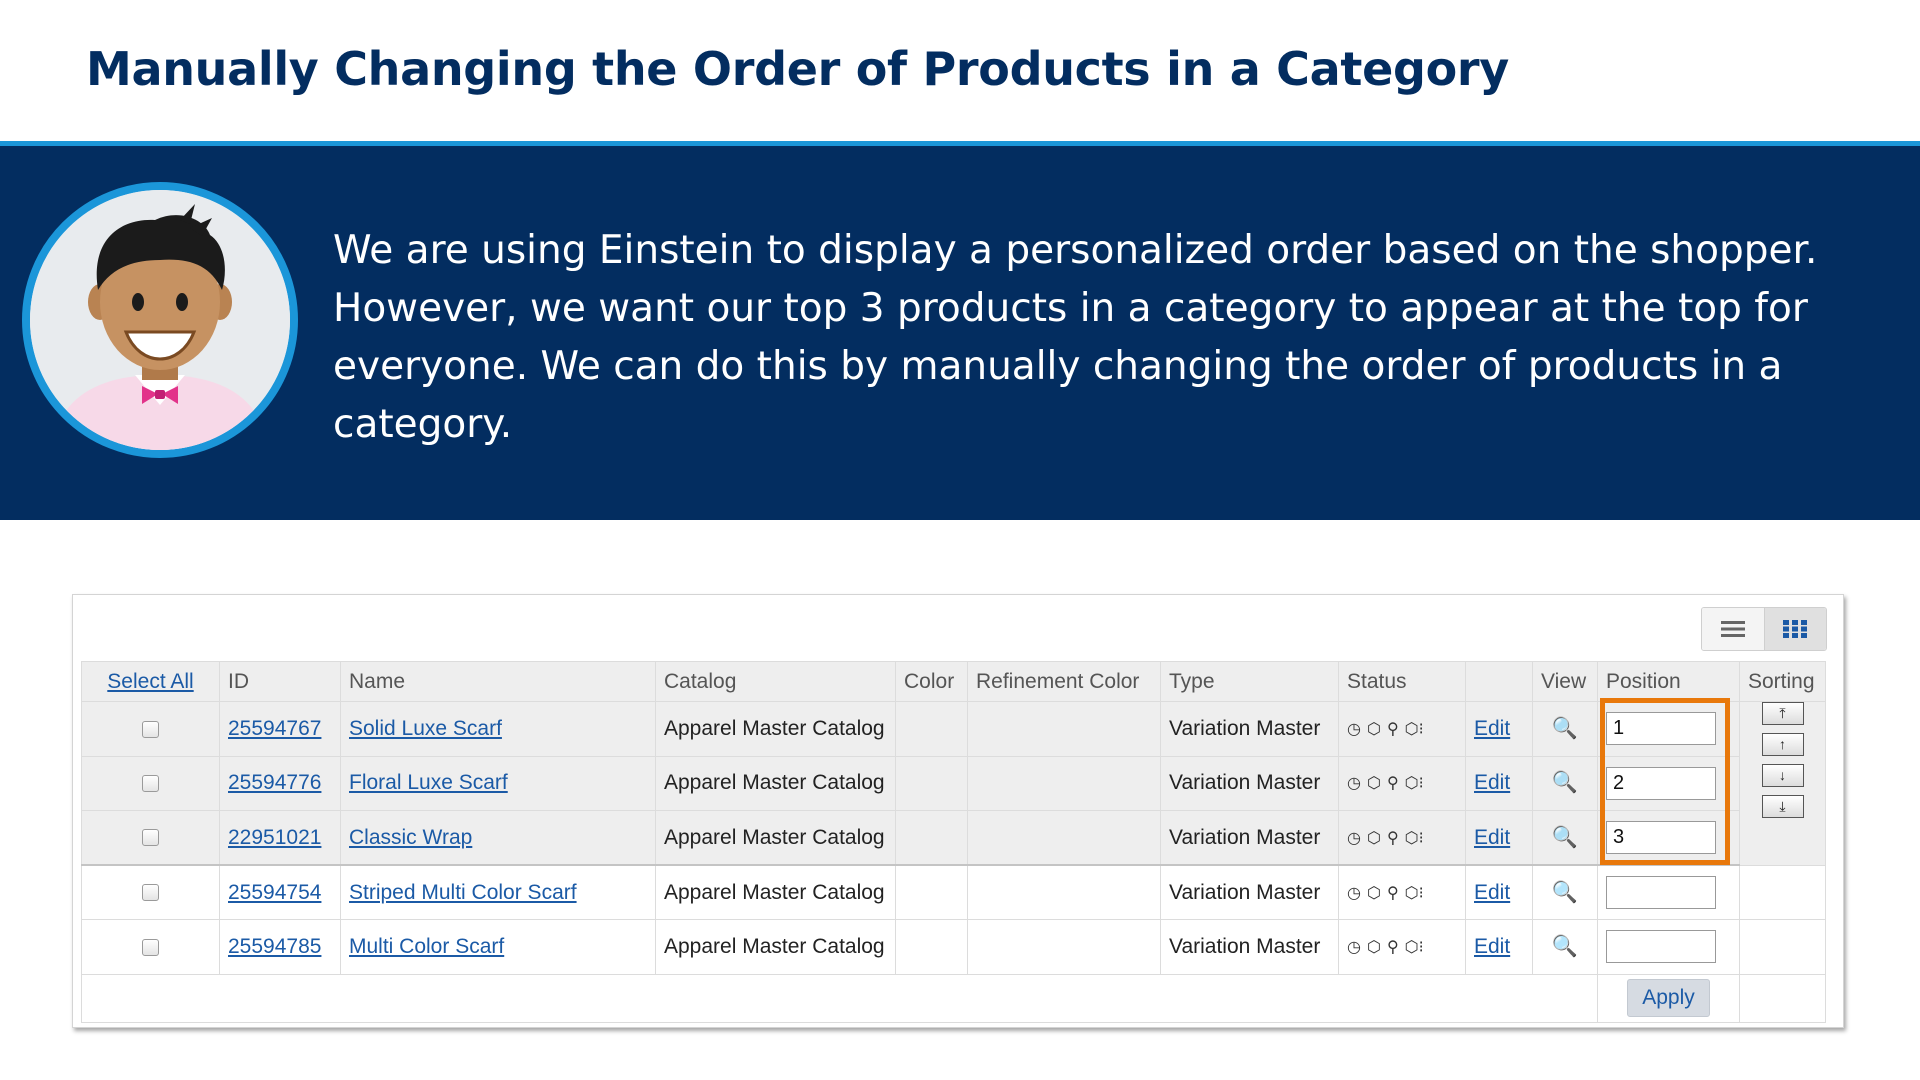 The width and height of the screenshot is (1920, 1080). I want to click on select-all-header: Select All, so click(150, 681).